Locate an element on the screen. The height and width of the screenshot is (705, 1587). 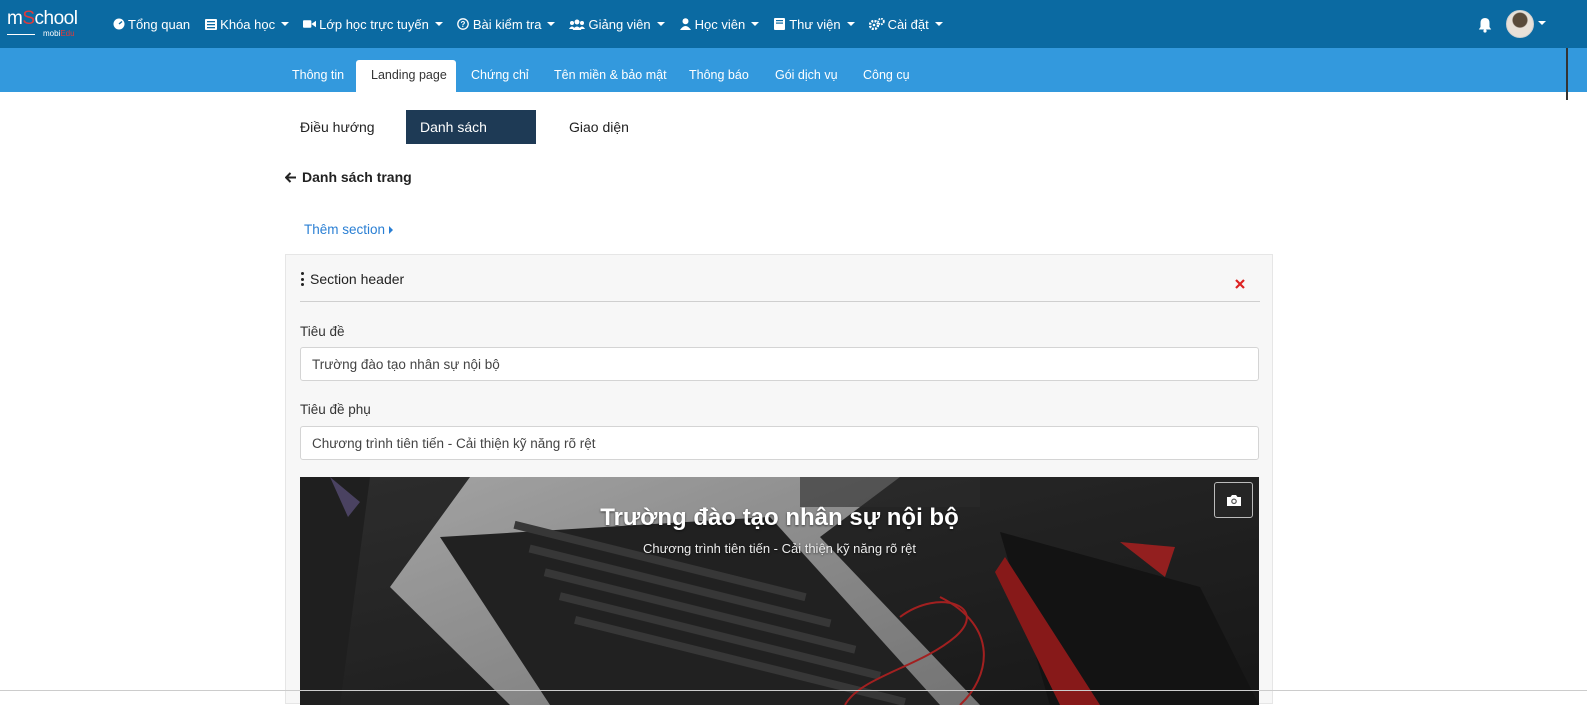
tab-info: Thông tin is located at coordinates (318, 76).